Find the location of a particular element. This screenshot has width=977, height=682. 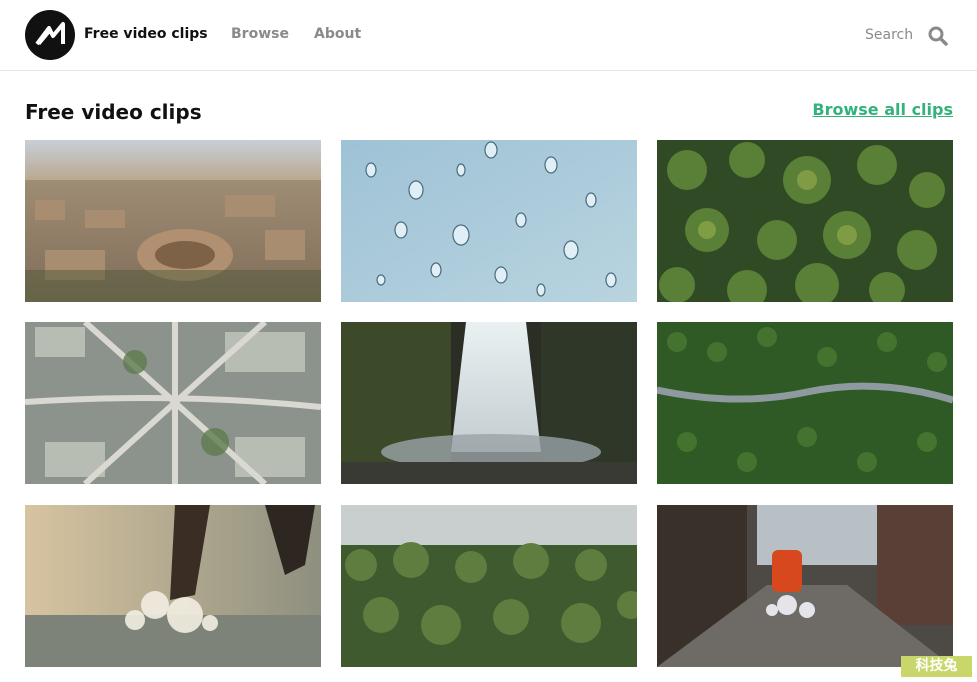

search-label: Search is located at coordinates (889, 35).